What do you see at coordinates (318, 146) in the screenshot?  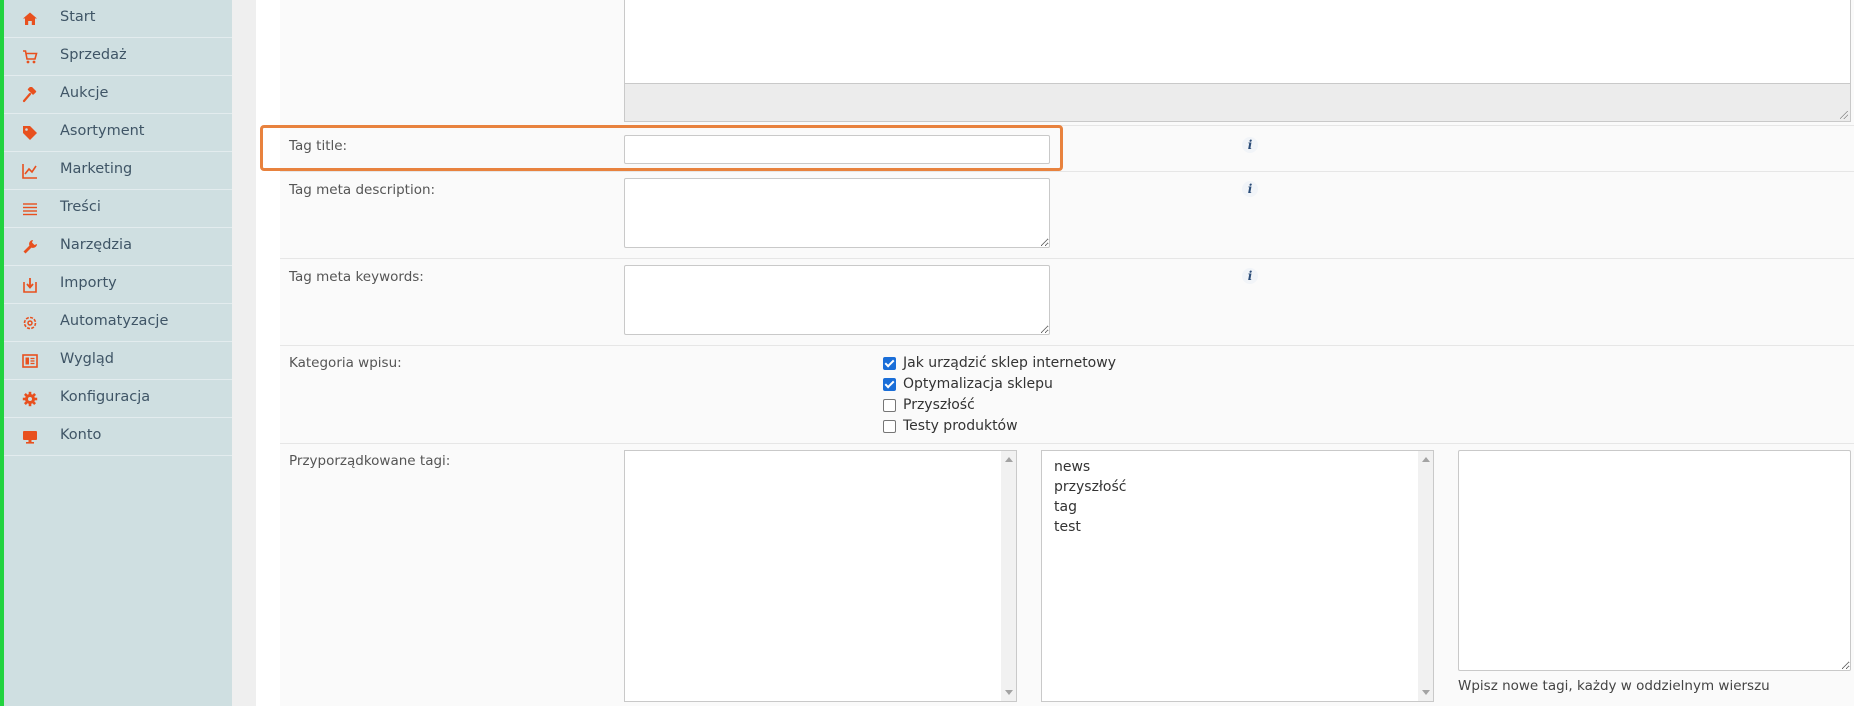 I see `tag-title-label: Tag title:` at bounding box center [318, 146].